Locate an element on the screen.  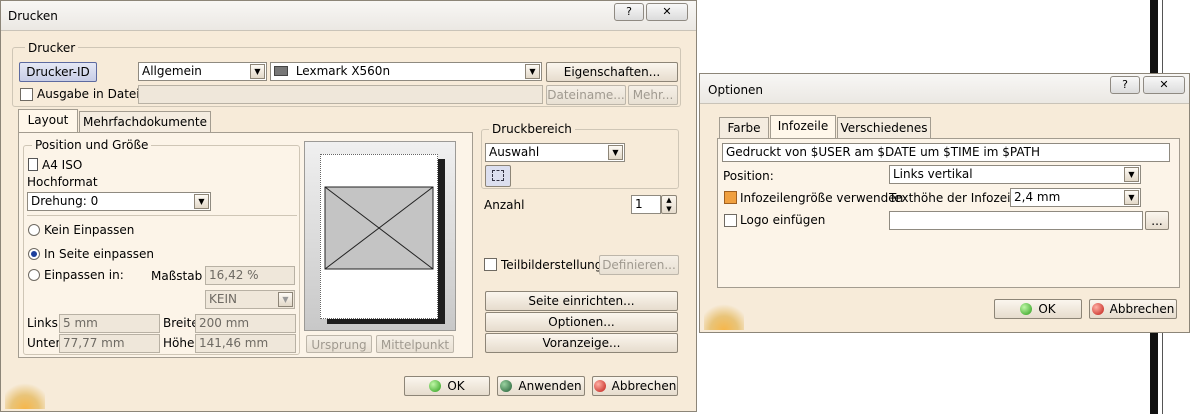
fit-in-label: Einpassen in: is located at coordinates (84, 275).